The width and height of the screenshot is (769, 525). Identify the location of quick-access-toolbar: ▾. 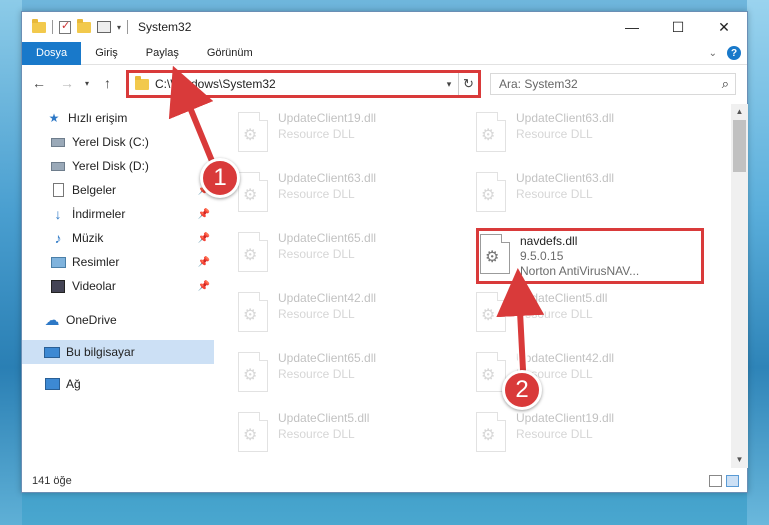
(80, 26).